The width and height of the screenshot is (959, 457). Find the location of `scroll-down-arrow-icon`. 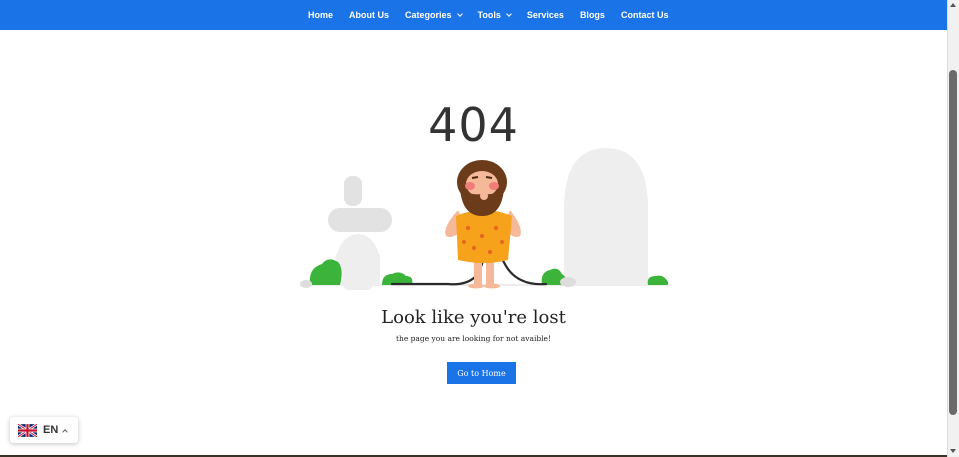

scroll-down-arrow-icon is located at coordinates (953, 451).